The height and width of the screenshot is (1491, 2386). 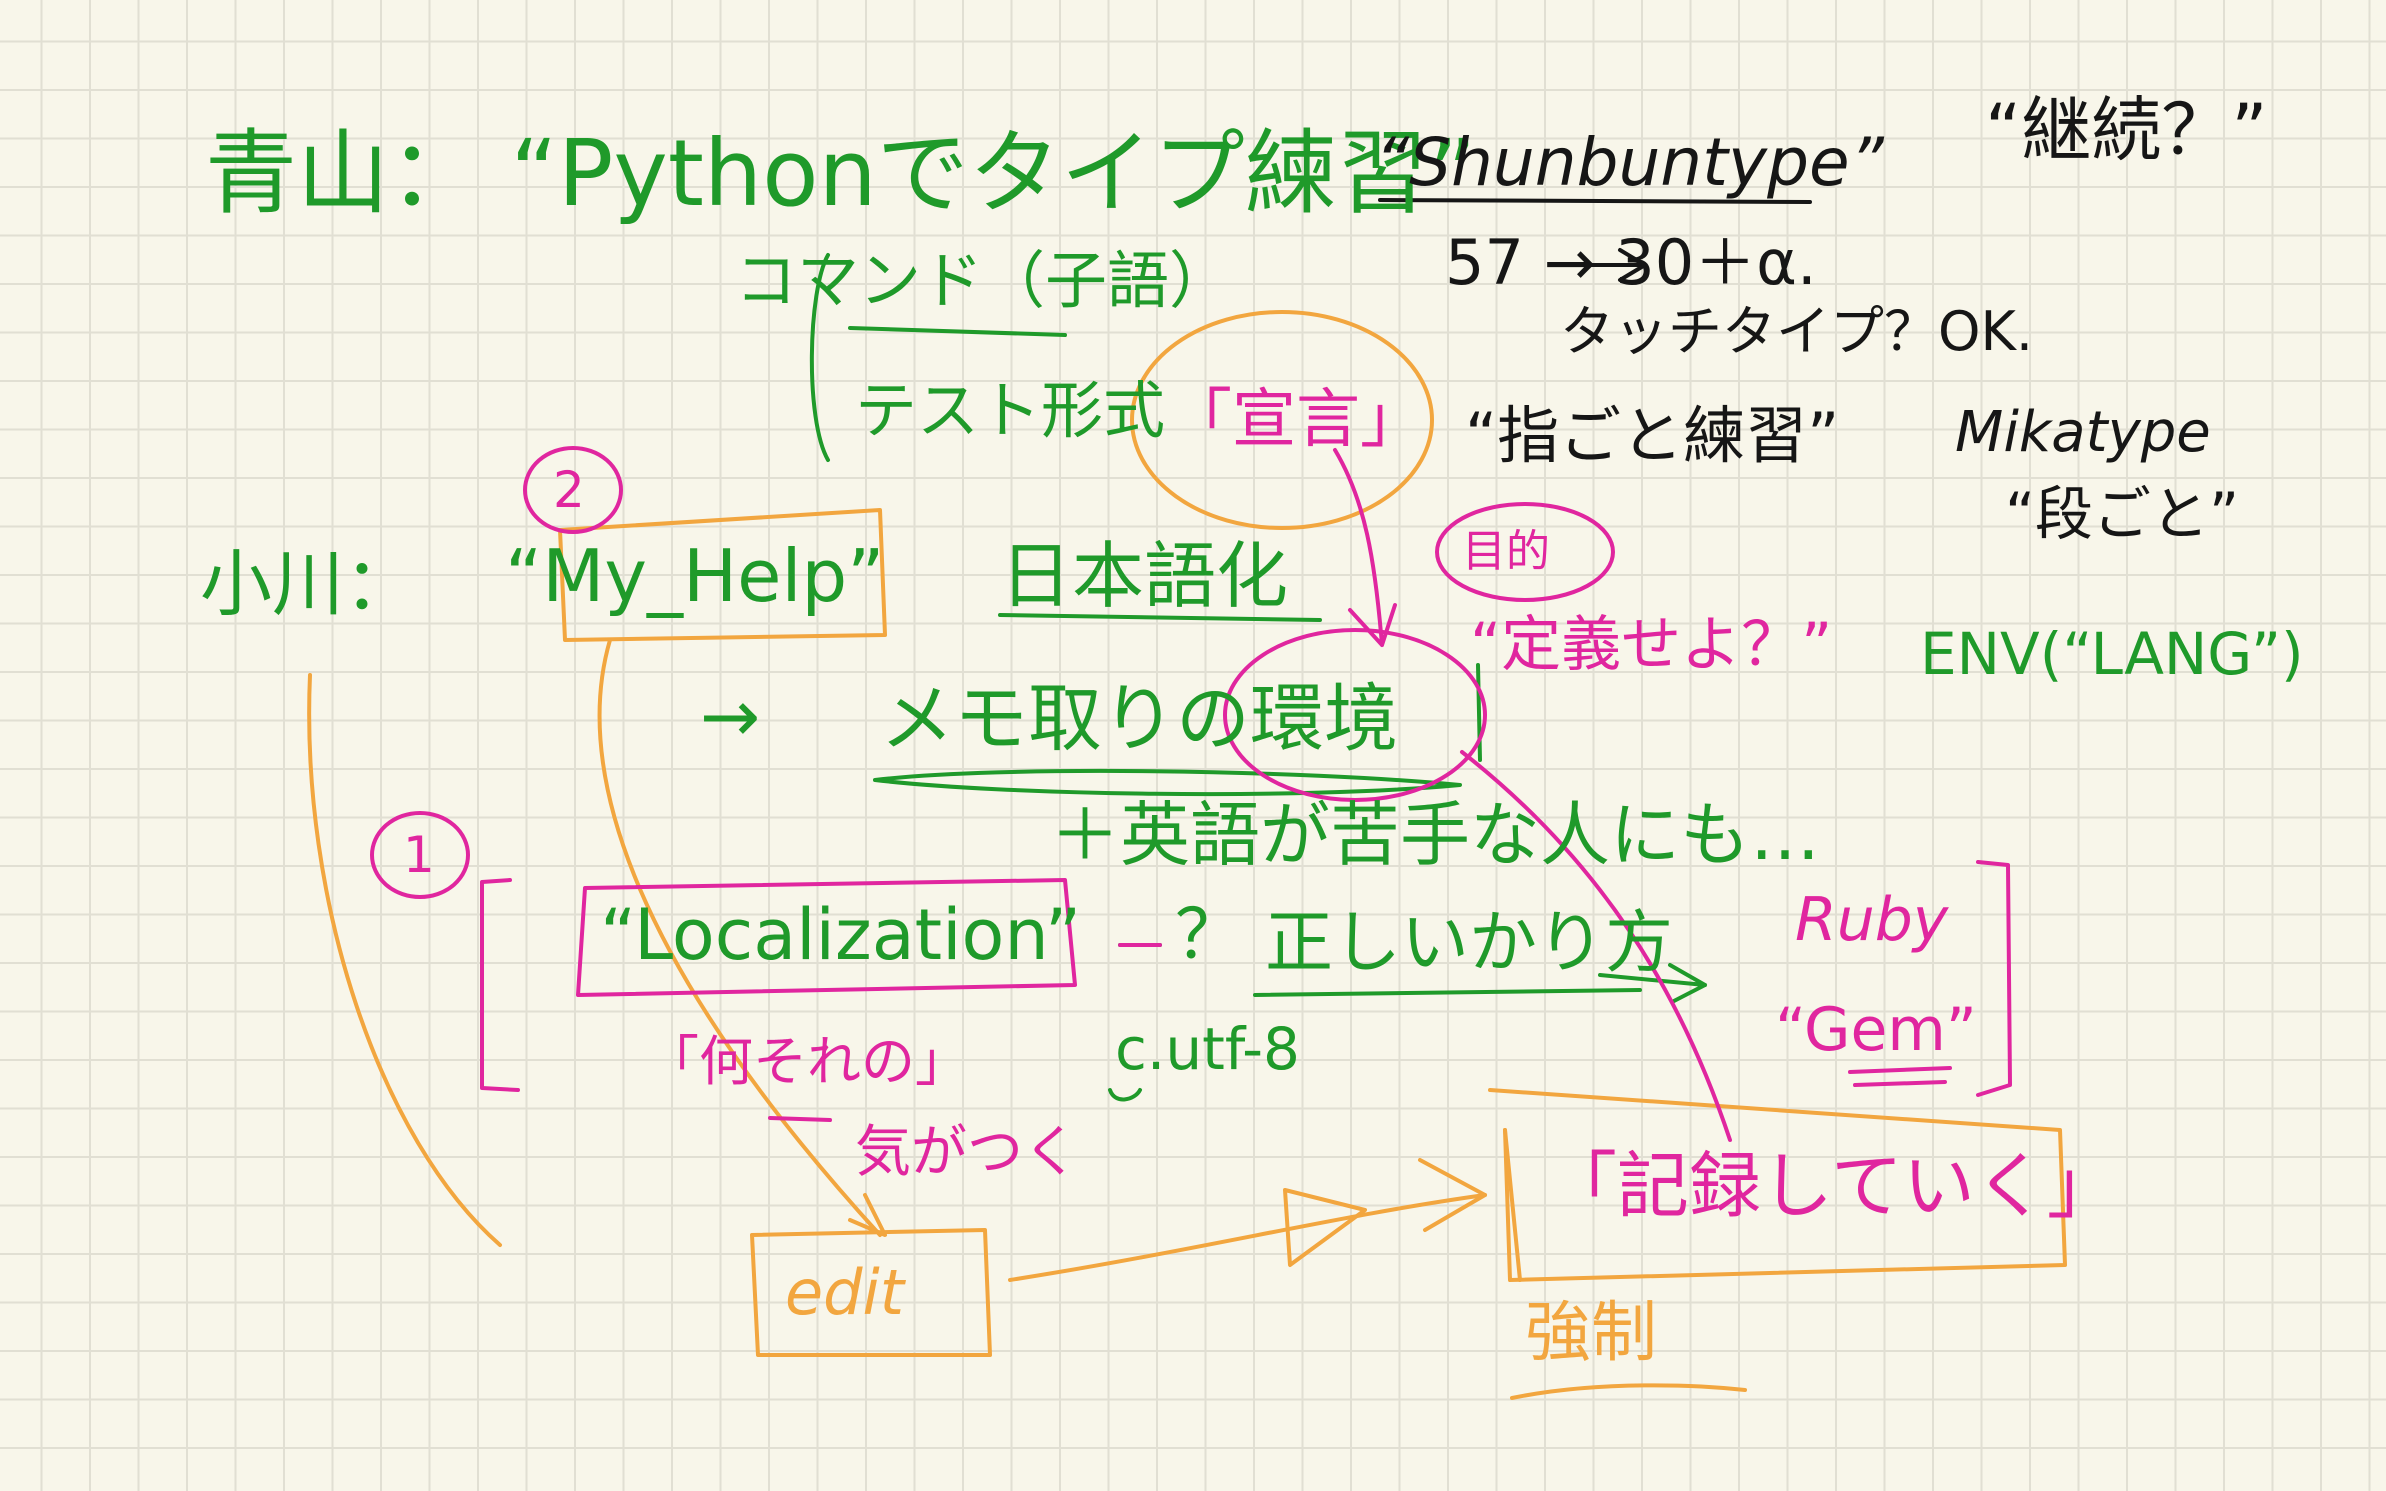 I want to click on note-memo: メモ取りの環境, so click(x=1139, y=719).